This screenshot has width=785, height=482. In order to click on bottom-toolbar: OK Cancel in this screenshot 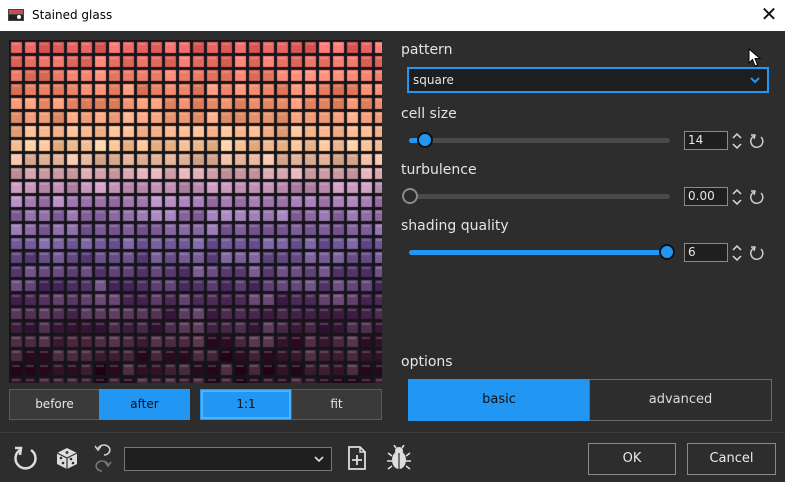, I will do `click(392, 457)`.